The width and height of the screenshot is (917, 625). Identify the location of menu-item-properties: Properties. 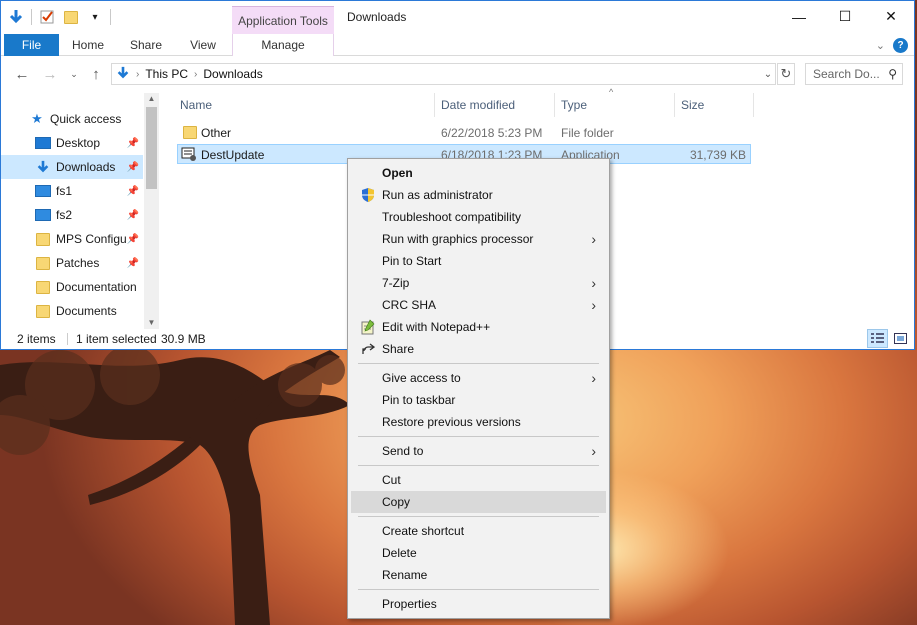
(478, 604).